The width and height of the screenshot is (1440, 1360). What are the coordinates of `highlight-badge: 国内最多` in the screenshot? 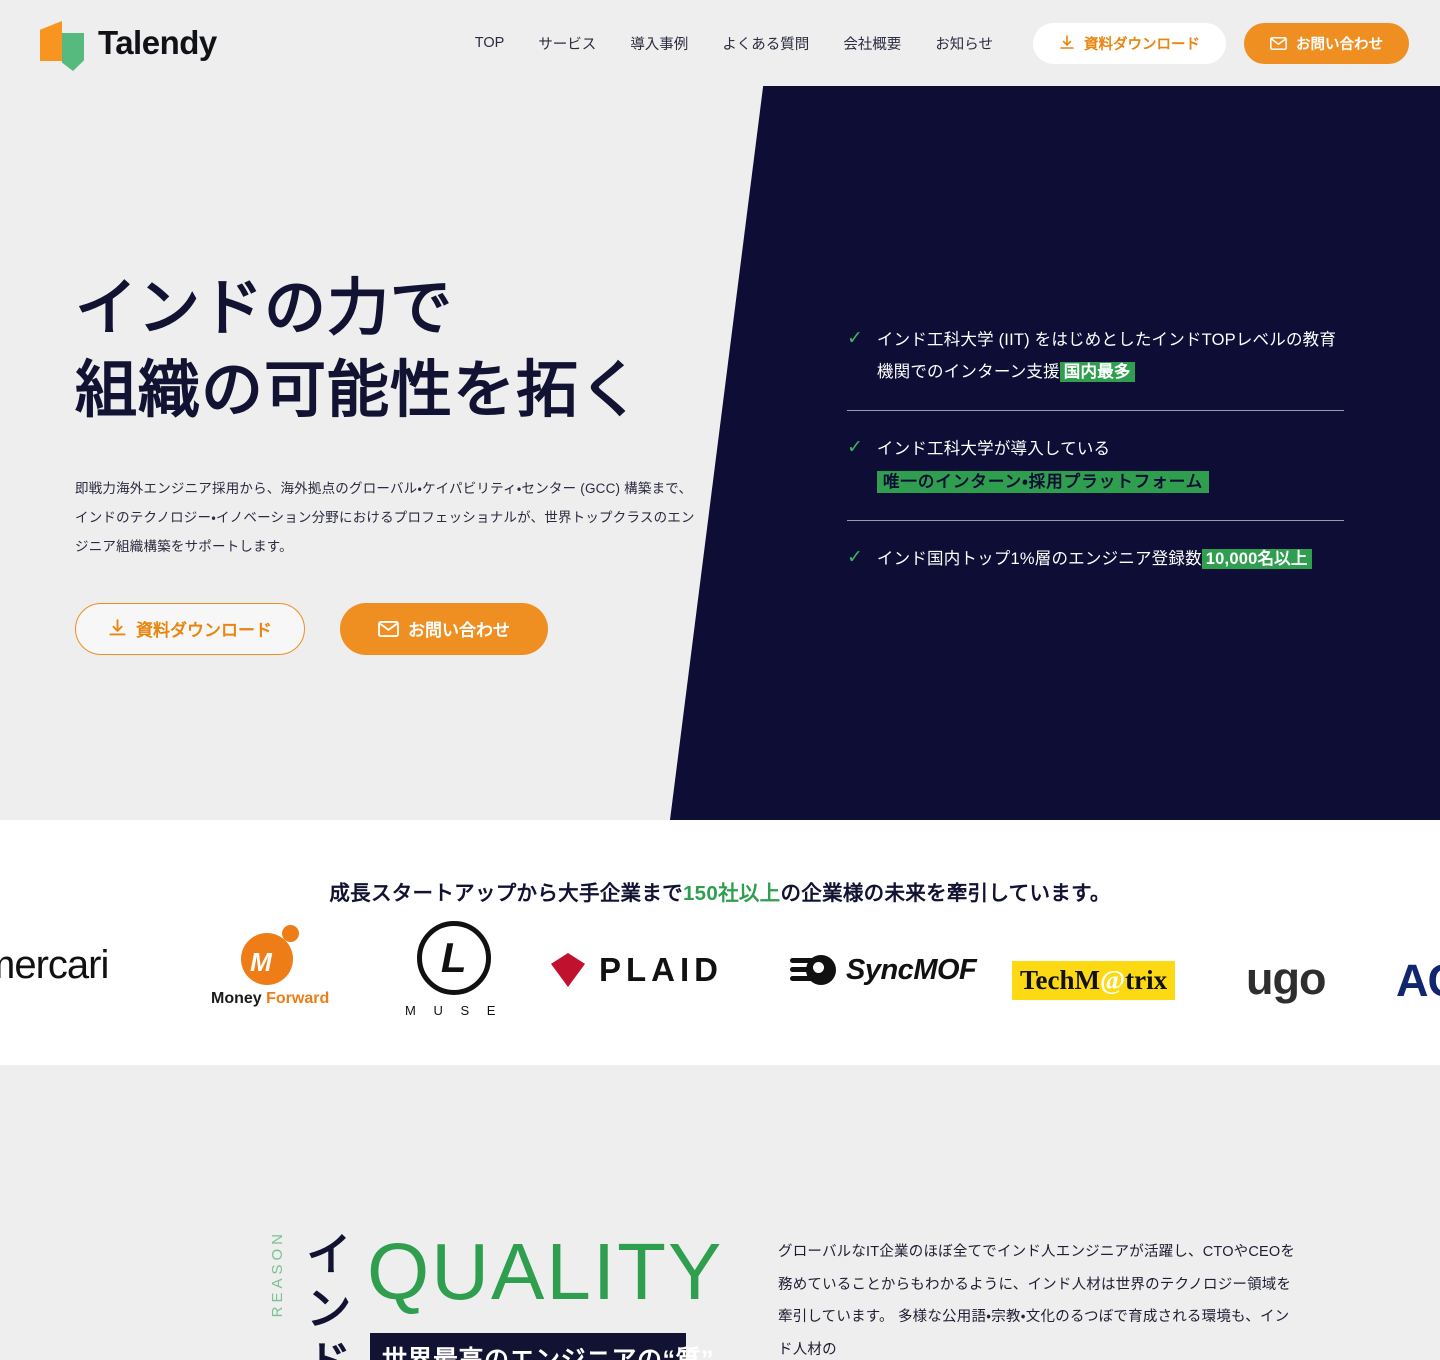 It's located at (1097, 372).